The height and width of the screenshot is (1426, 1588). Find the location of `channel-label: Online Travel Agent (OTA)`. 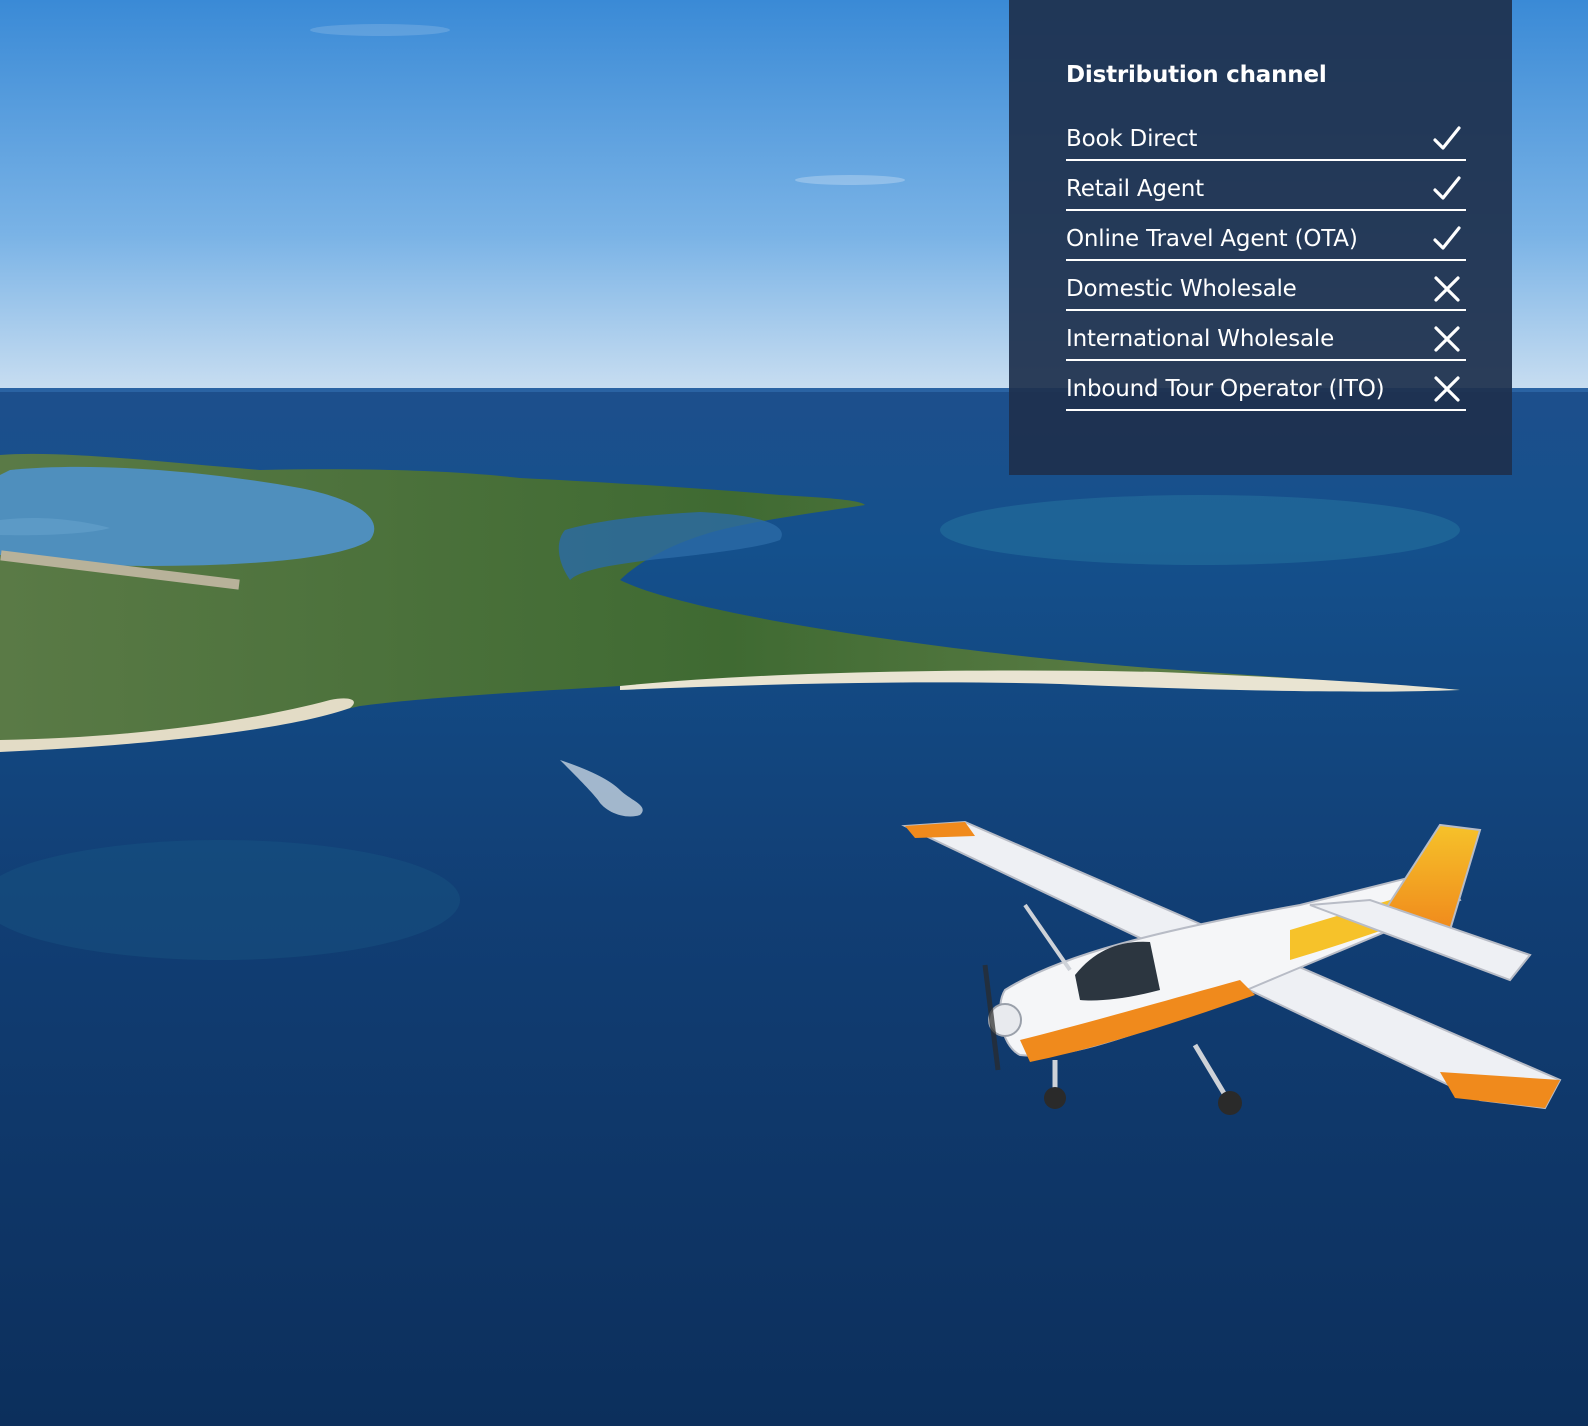

channel-label: Online Travel Agent (OTA) is located at coordinates (1212, 239).